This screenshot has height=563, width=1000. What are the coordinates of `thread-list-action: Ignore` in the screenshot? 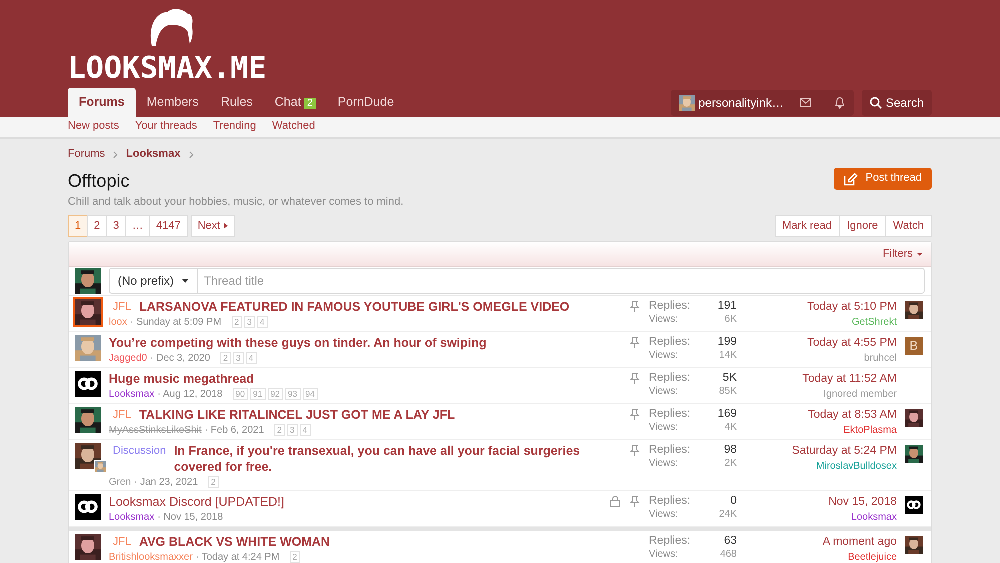 It's located at (862, 226).